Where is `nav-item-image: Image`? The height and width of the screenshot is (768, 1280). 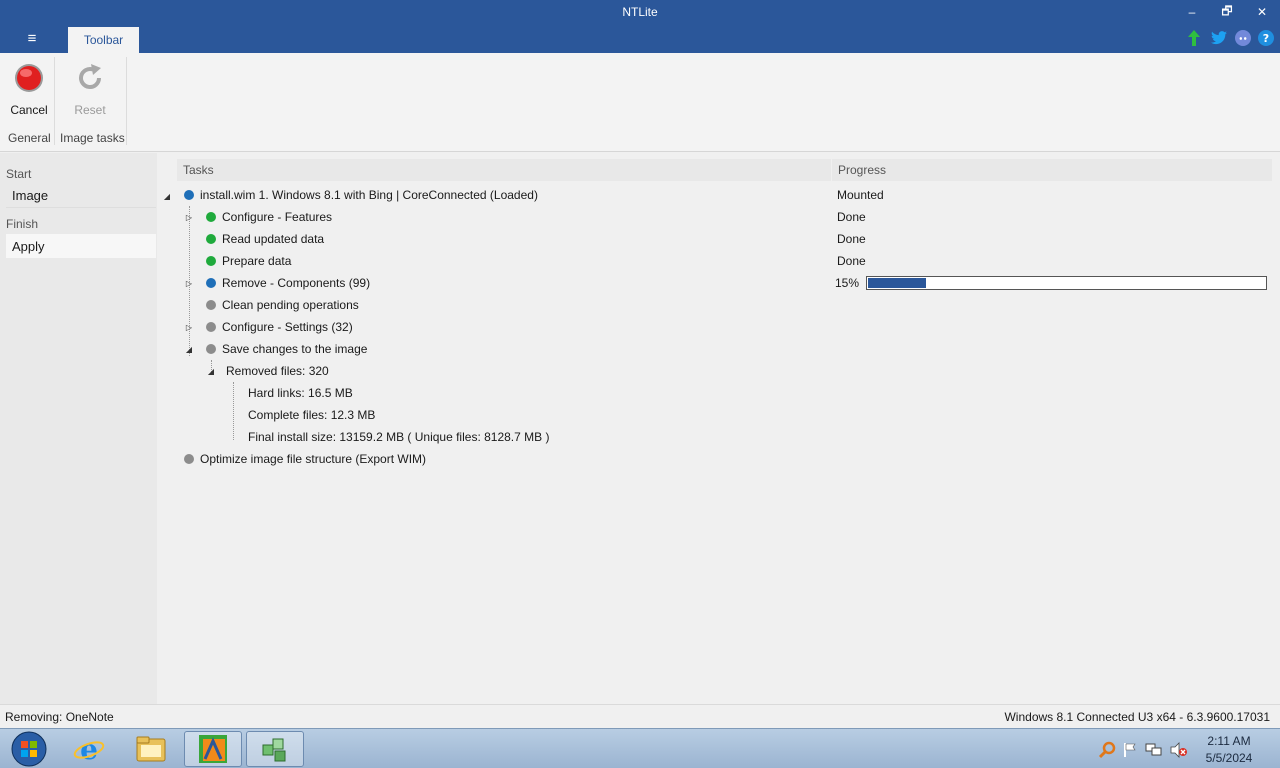 nav-item-image: Image is located at coordinates (81, 196).